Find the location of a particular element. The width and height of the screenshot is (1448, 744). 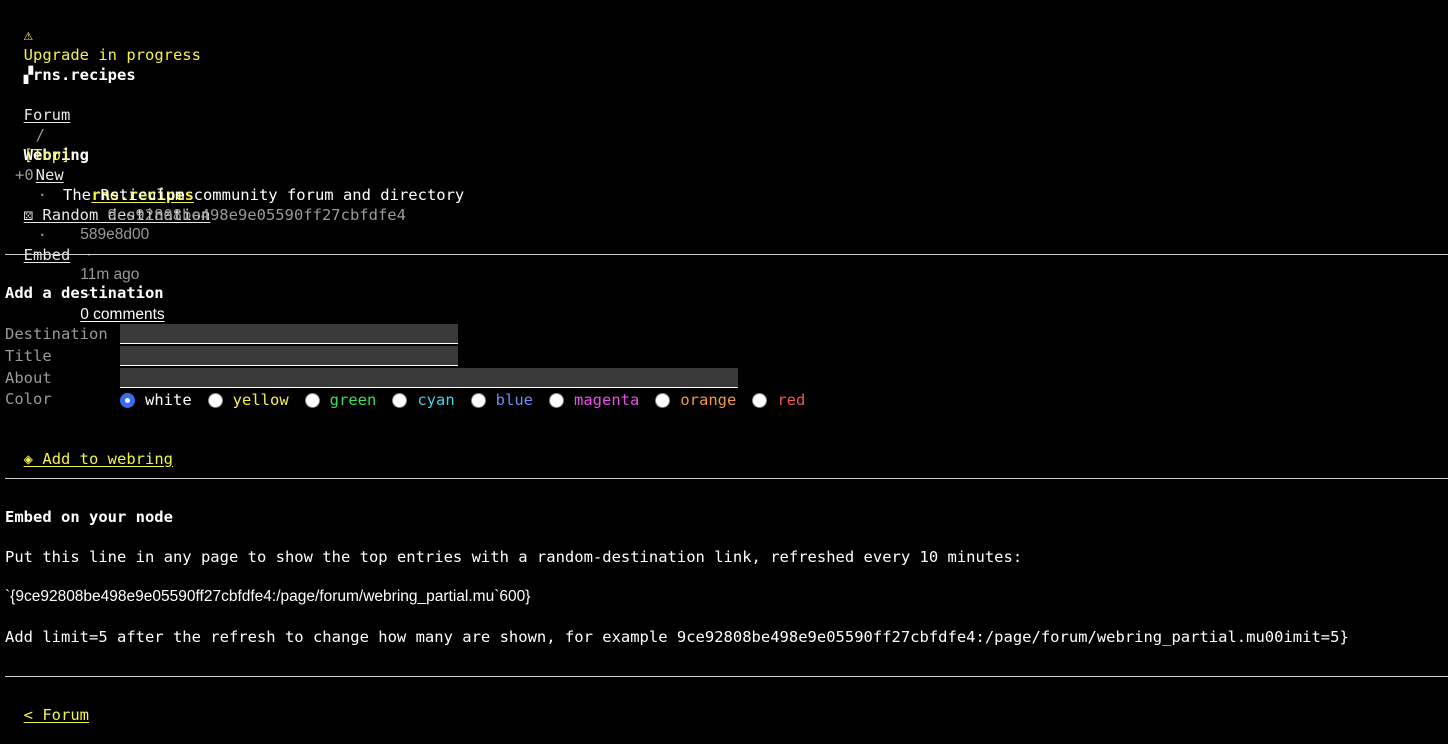

color-option-magenta: magenta is located at coordinates (594, 400).